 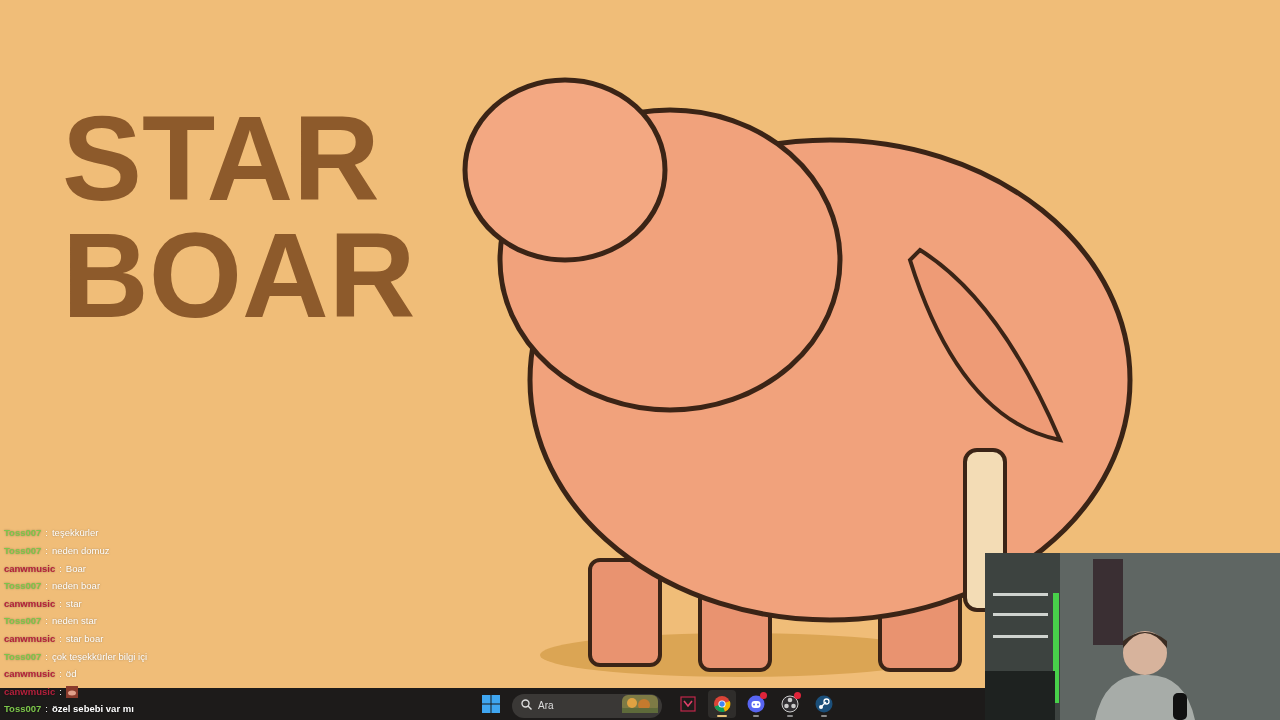 I want to click on chat-message: özel sebebi var mı, so click(x=92, y=709).